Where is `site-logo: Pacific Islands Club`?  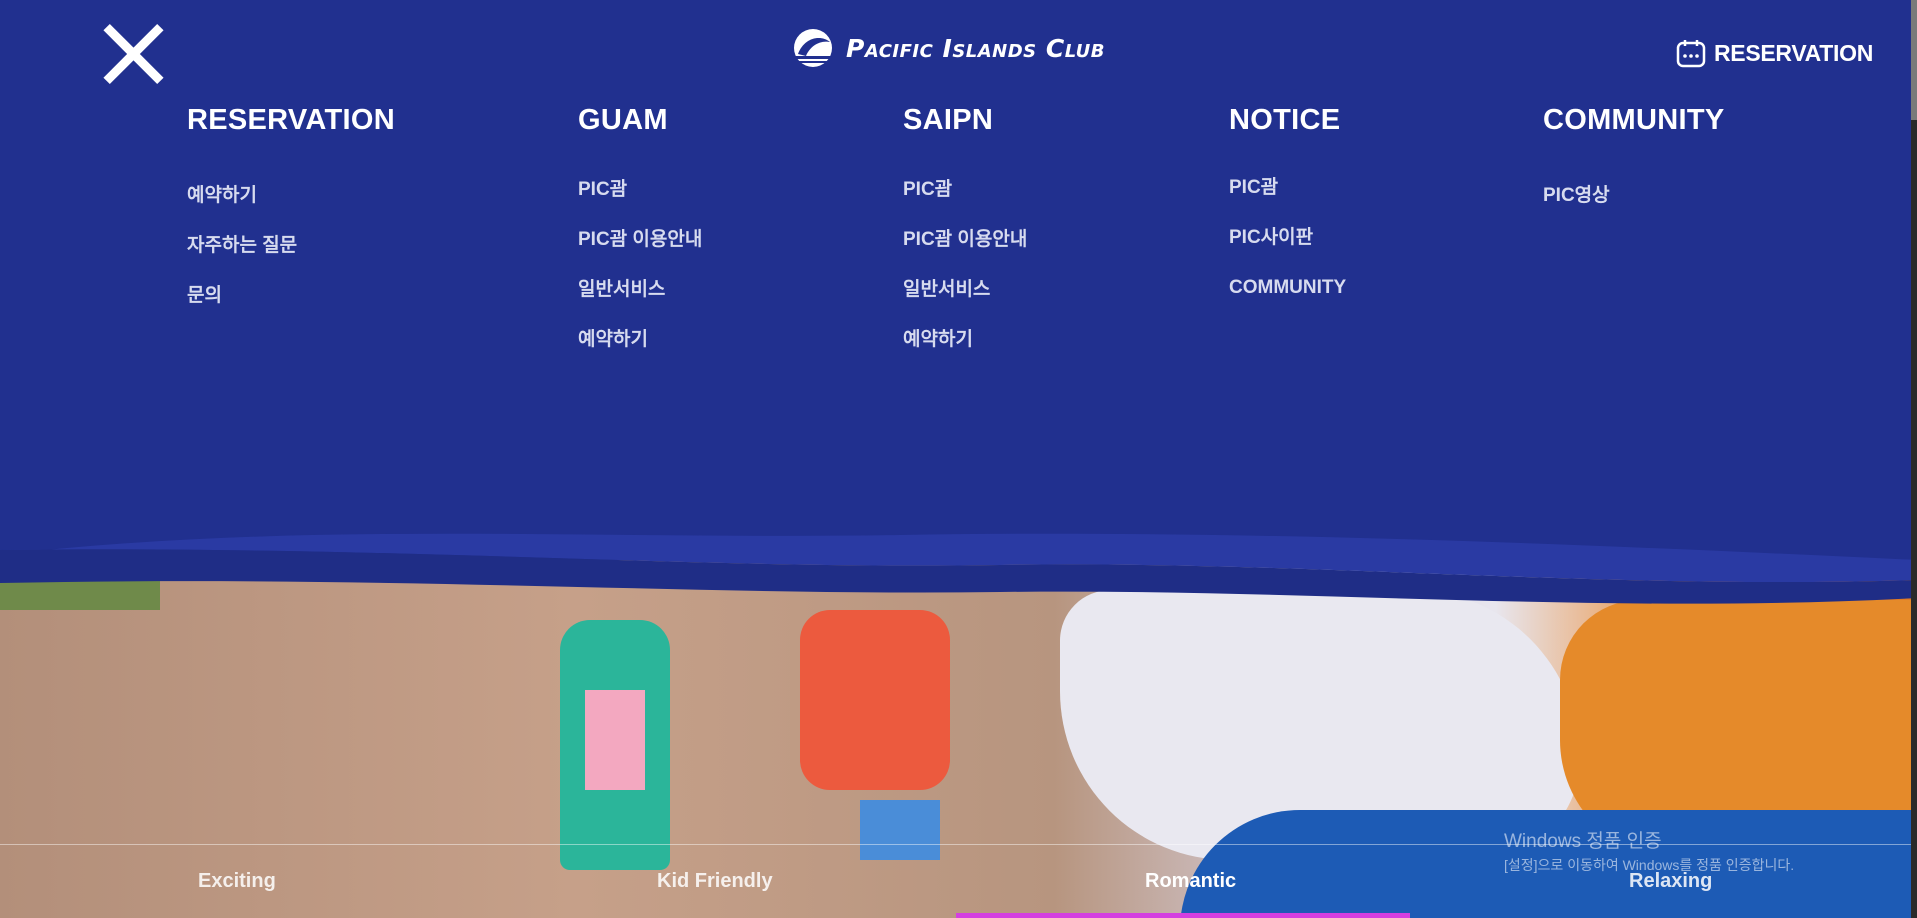 site-logo: Pacific Islands Club is located at coordinates (947, 48).